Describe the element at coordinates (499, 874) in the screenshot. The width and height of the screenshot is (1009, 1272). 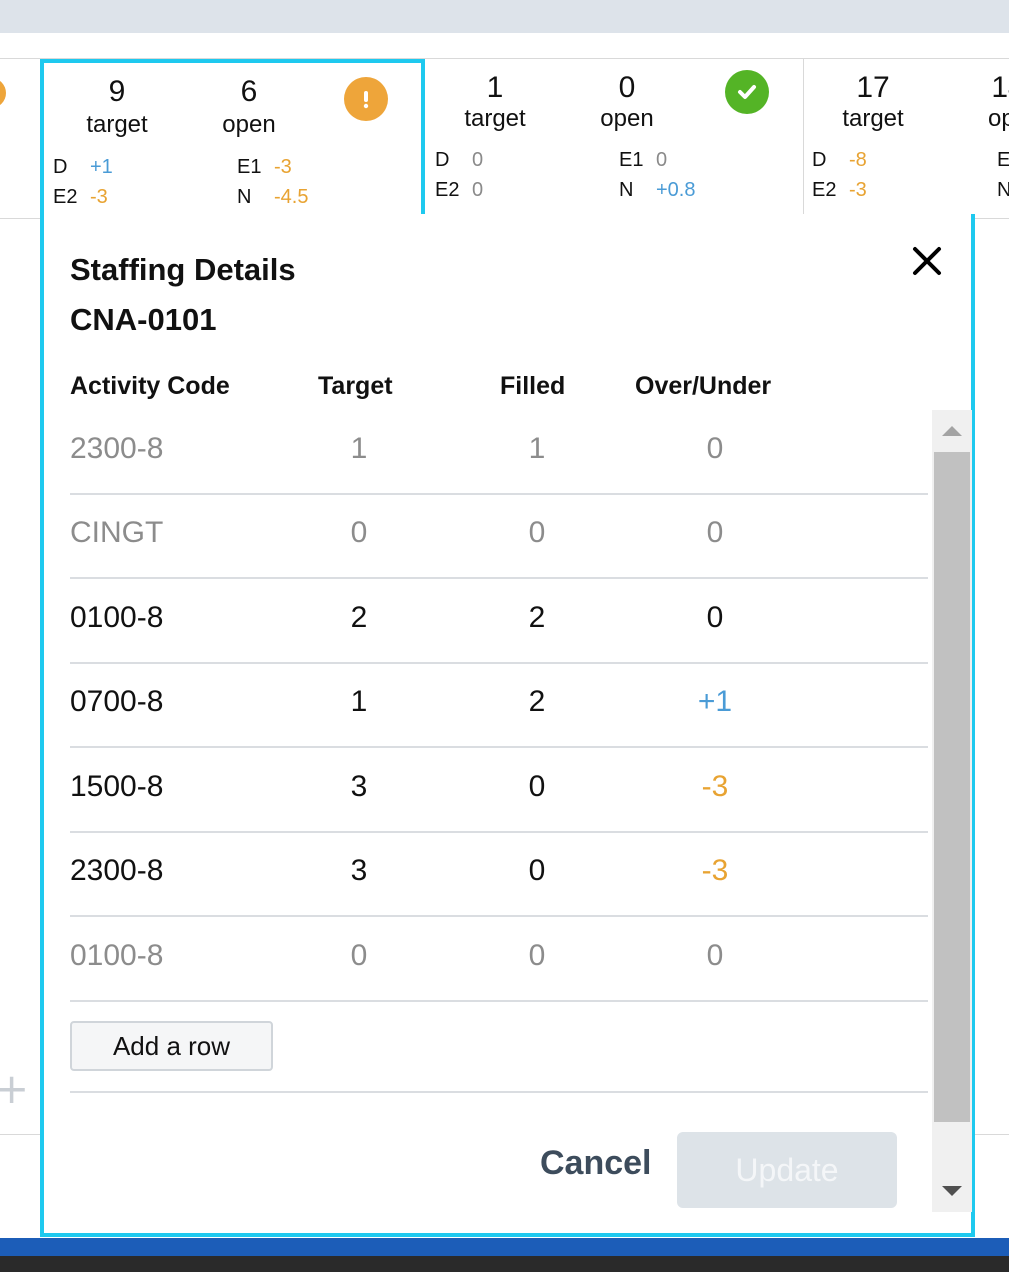
I see `table-row: 2300-8 3 0 -3` at that location.